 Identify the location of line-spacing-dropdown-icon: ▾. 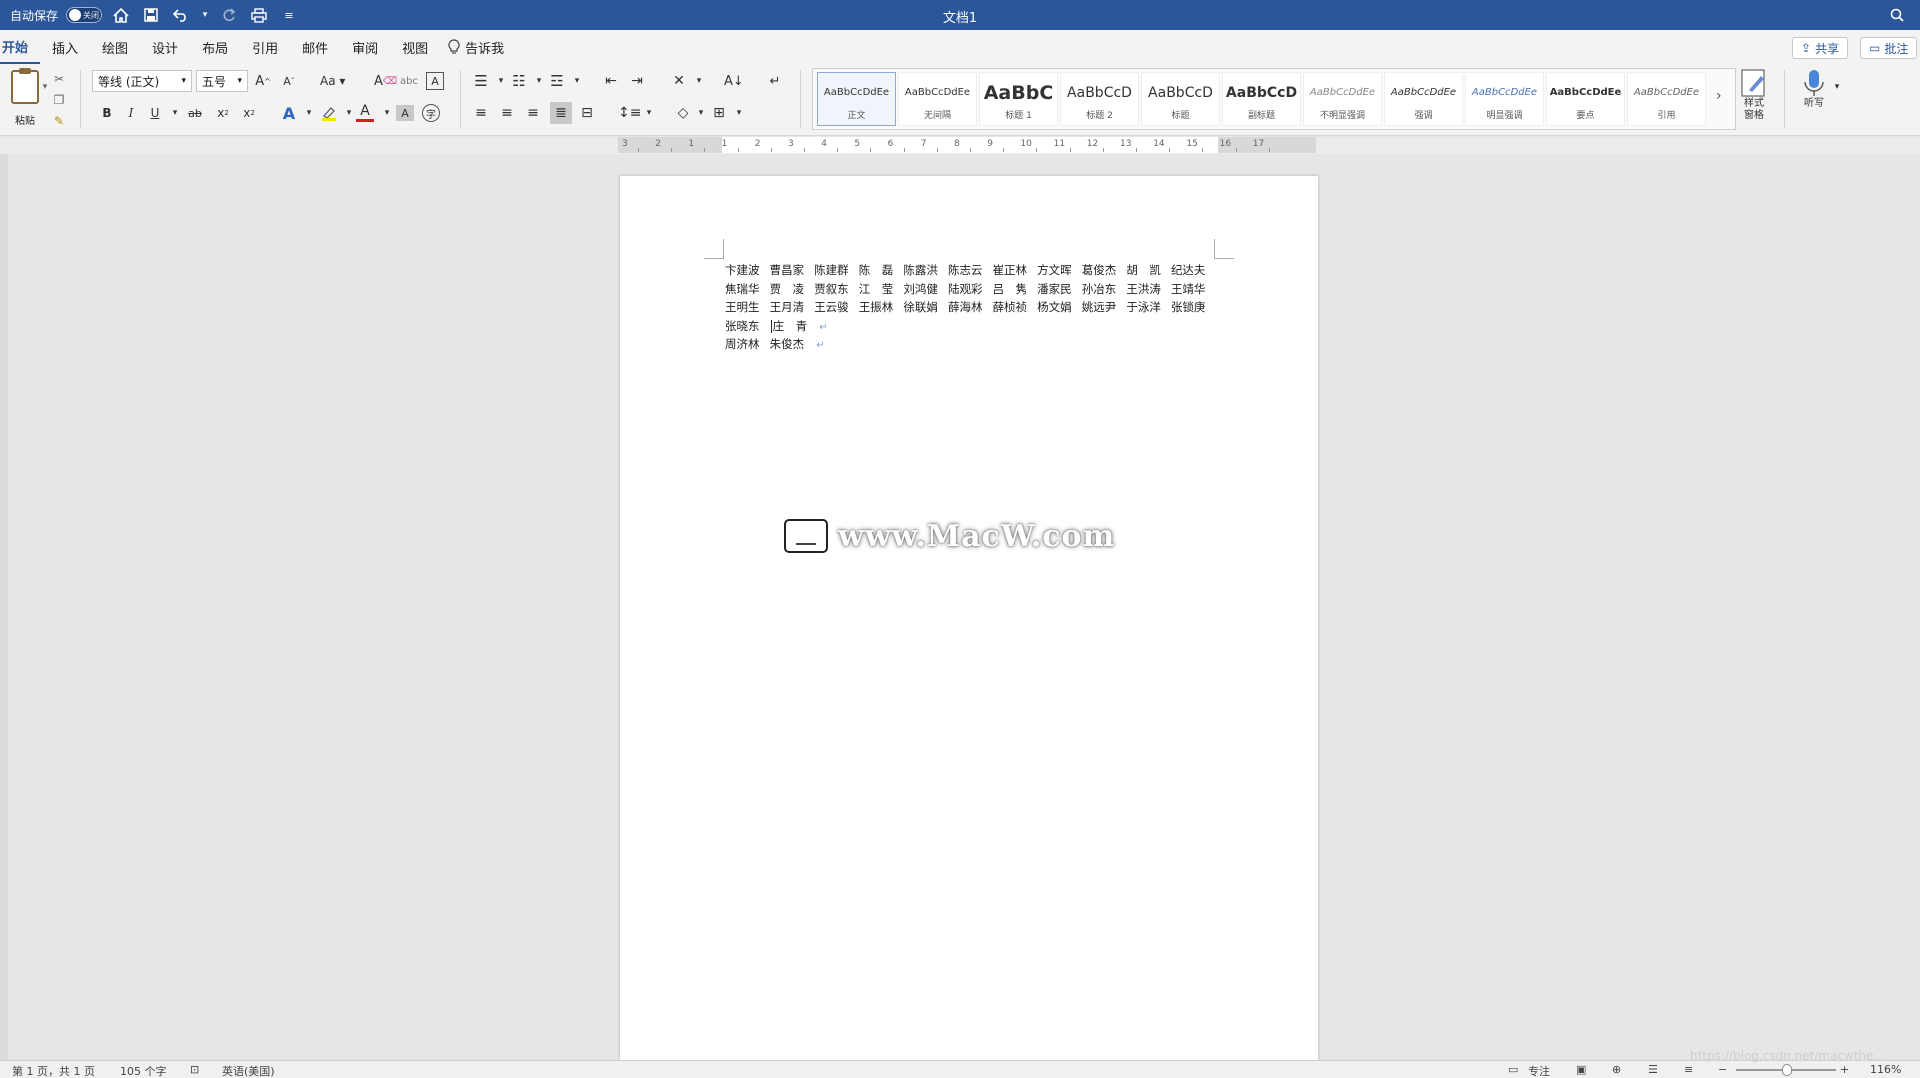
(649, 113).